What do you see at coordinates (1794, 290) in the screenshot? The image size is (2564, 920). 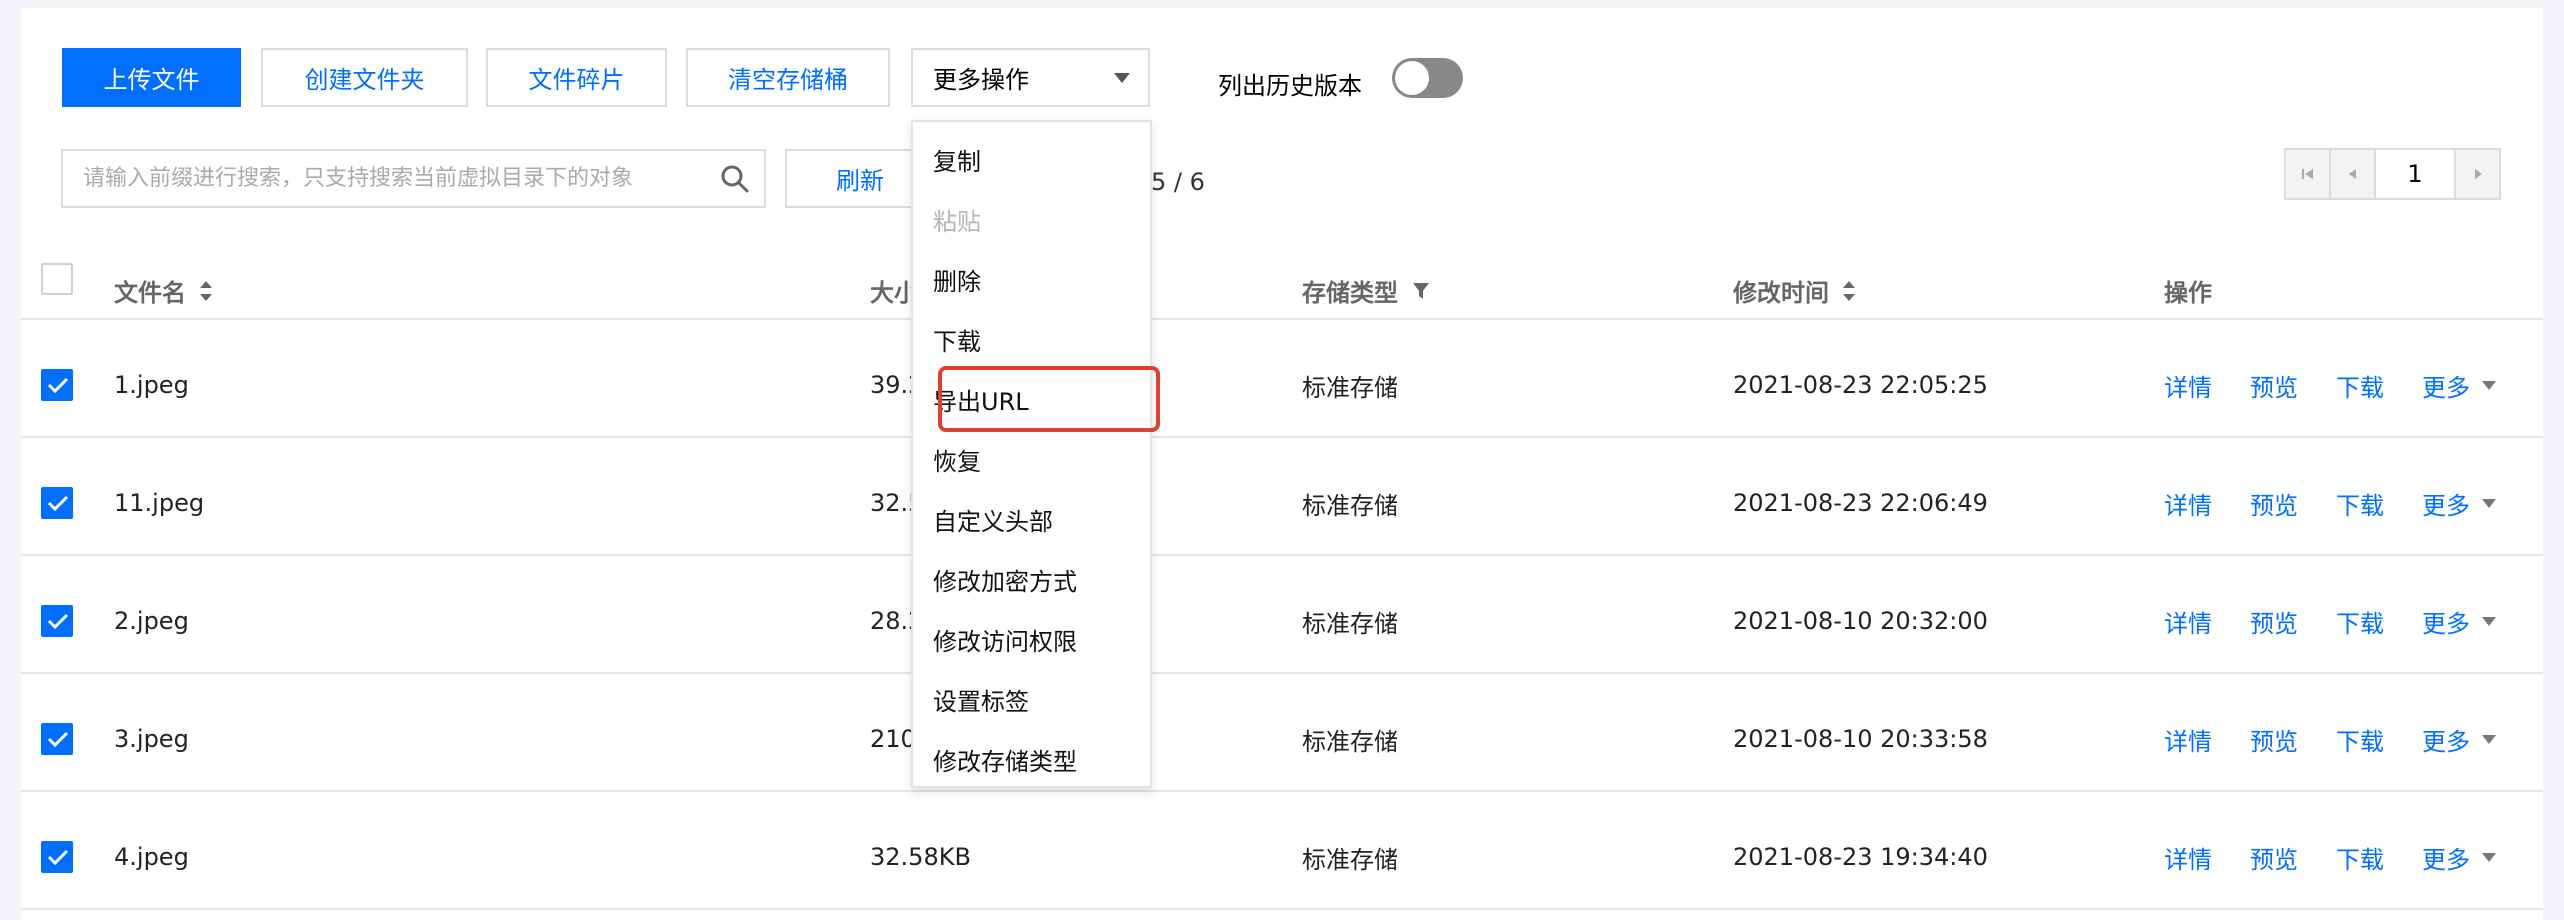 I see `column-header-modified-time: 修改时间` at bounding box center [1794, 290].